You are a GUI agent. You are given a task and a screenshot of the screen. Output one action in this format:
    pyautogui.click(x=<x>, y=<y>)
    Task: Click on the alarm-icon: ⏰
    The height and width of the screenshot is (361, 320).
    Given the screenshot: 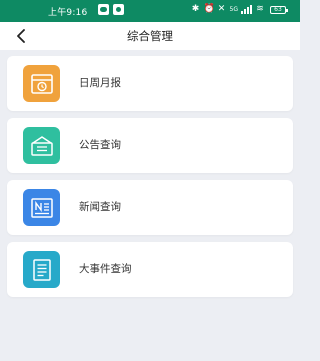 What is the action you would take?
    pyautogui.click(x=209, y=9)
    